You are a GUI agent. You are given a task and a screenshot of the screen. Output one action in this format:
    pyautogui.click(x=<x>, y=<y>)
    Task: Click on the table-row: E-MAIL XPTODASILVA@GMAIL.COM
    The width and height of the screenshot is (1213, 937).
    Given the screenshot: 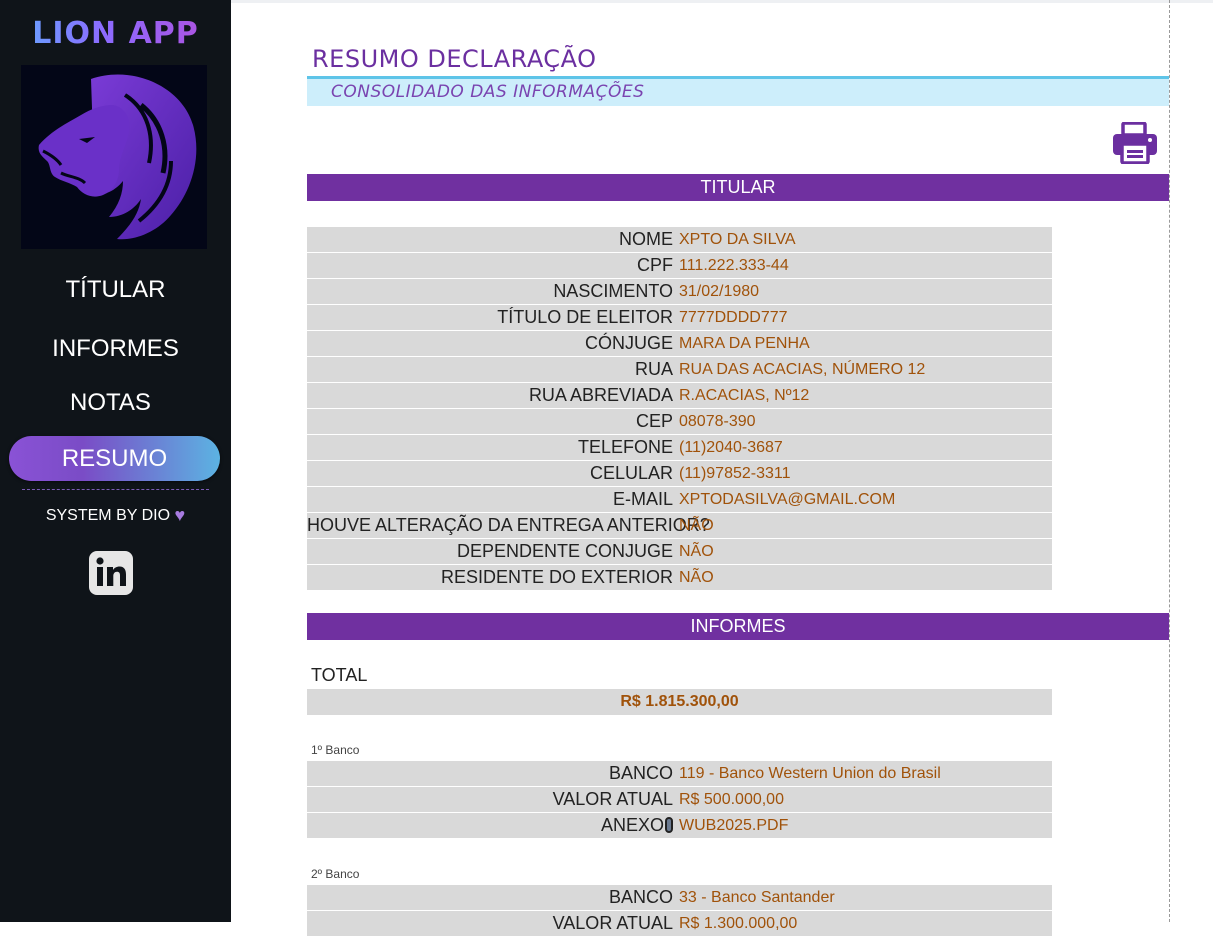 What is the action you would take?
    pyautogui.click(x=679, y=499)
    